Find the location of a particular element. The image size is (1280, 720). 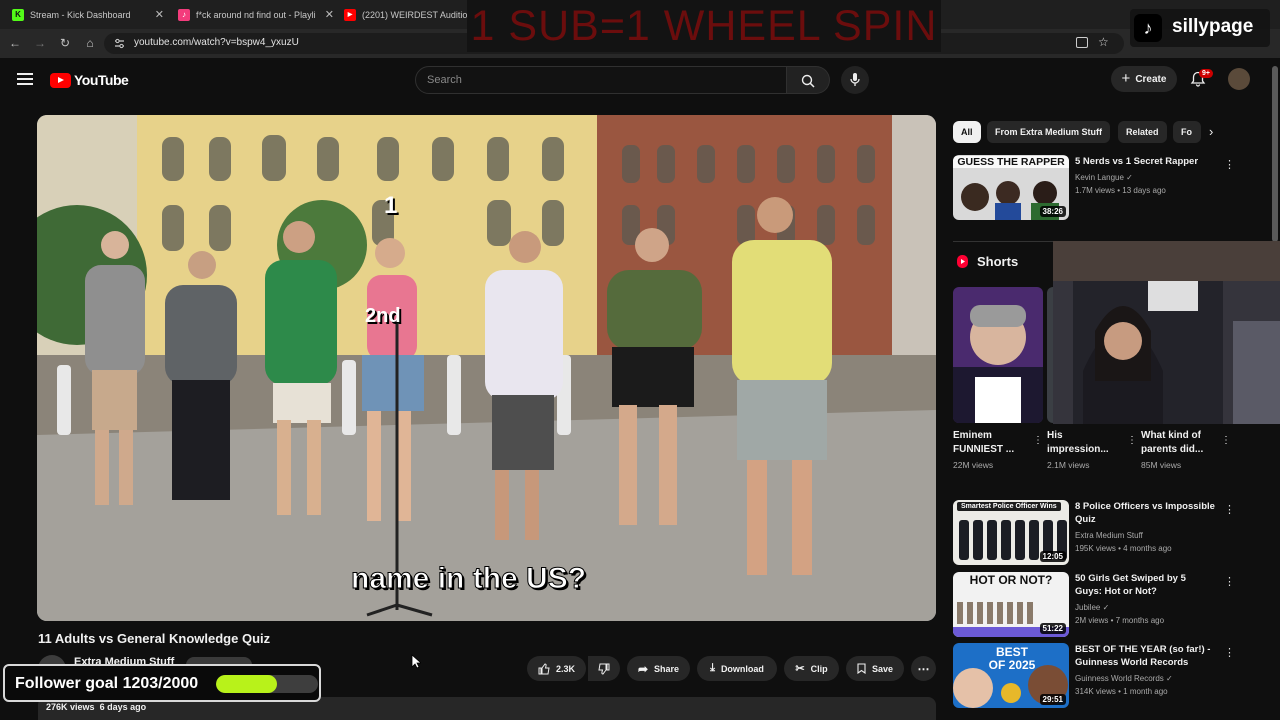

mouse-cursor-icon is located at coordinates (416, 661).